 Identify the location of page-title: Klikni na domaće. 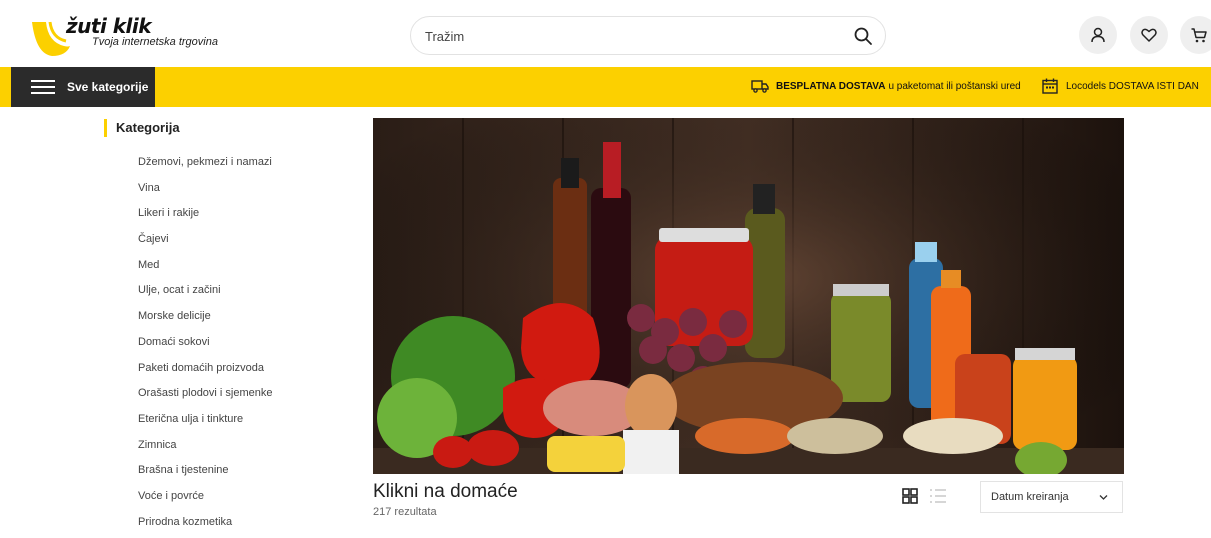
(445, 491).